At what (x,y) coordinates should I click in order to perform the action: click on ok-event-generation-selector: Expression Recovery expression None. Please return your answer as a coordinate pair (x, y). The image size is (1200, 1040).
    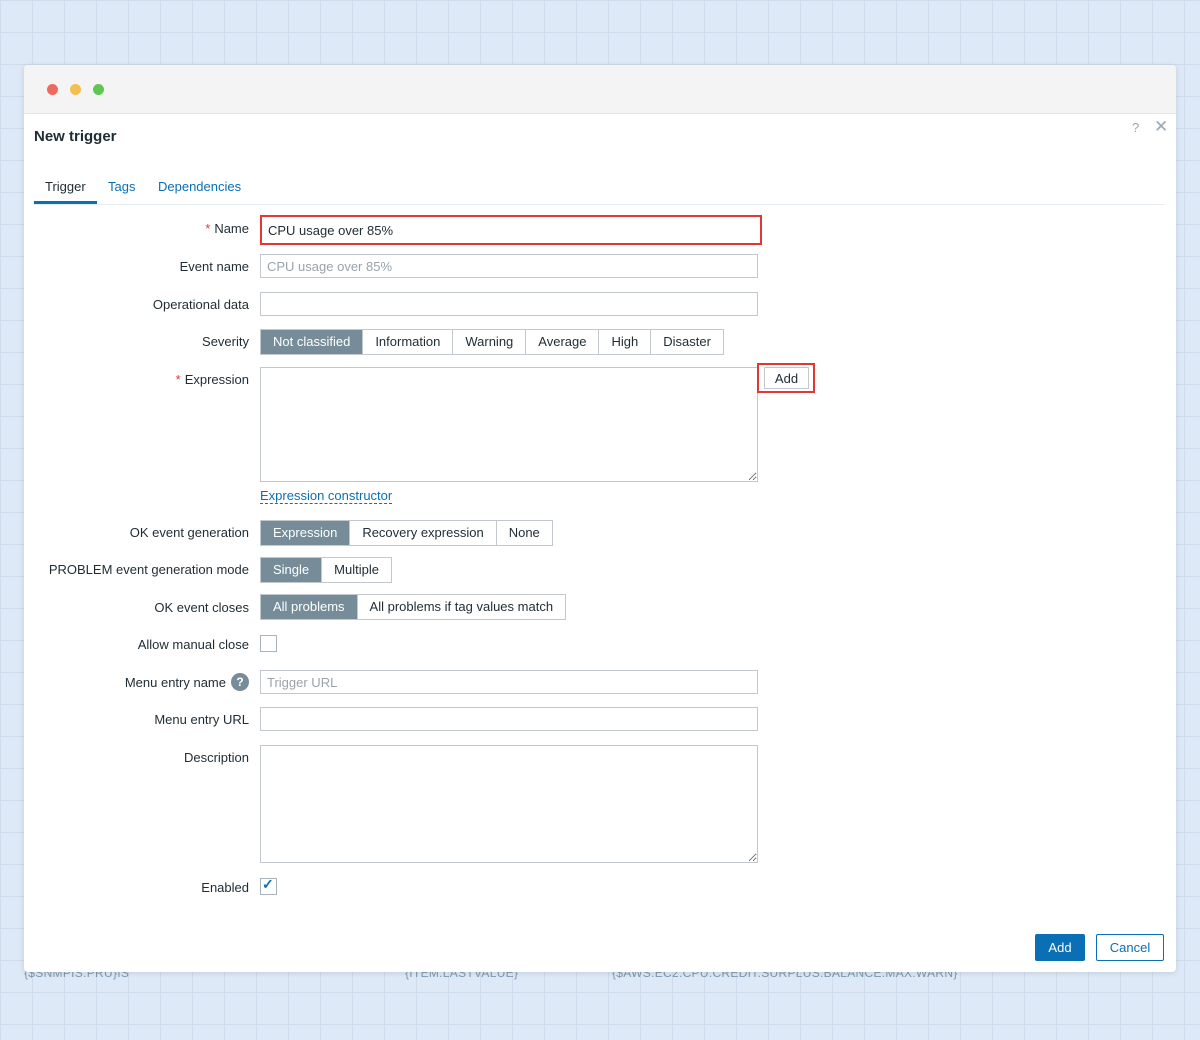
    Looking at the image, I should click on (406, 533).